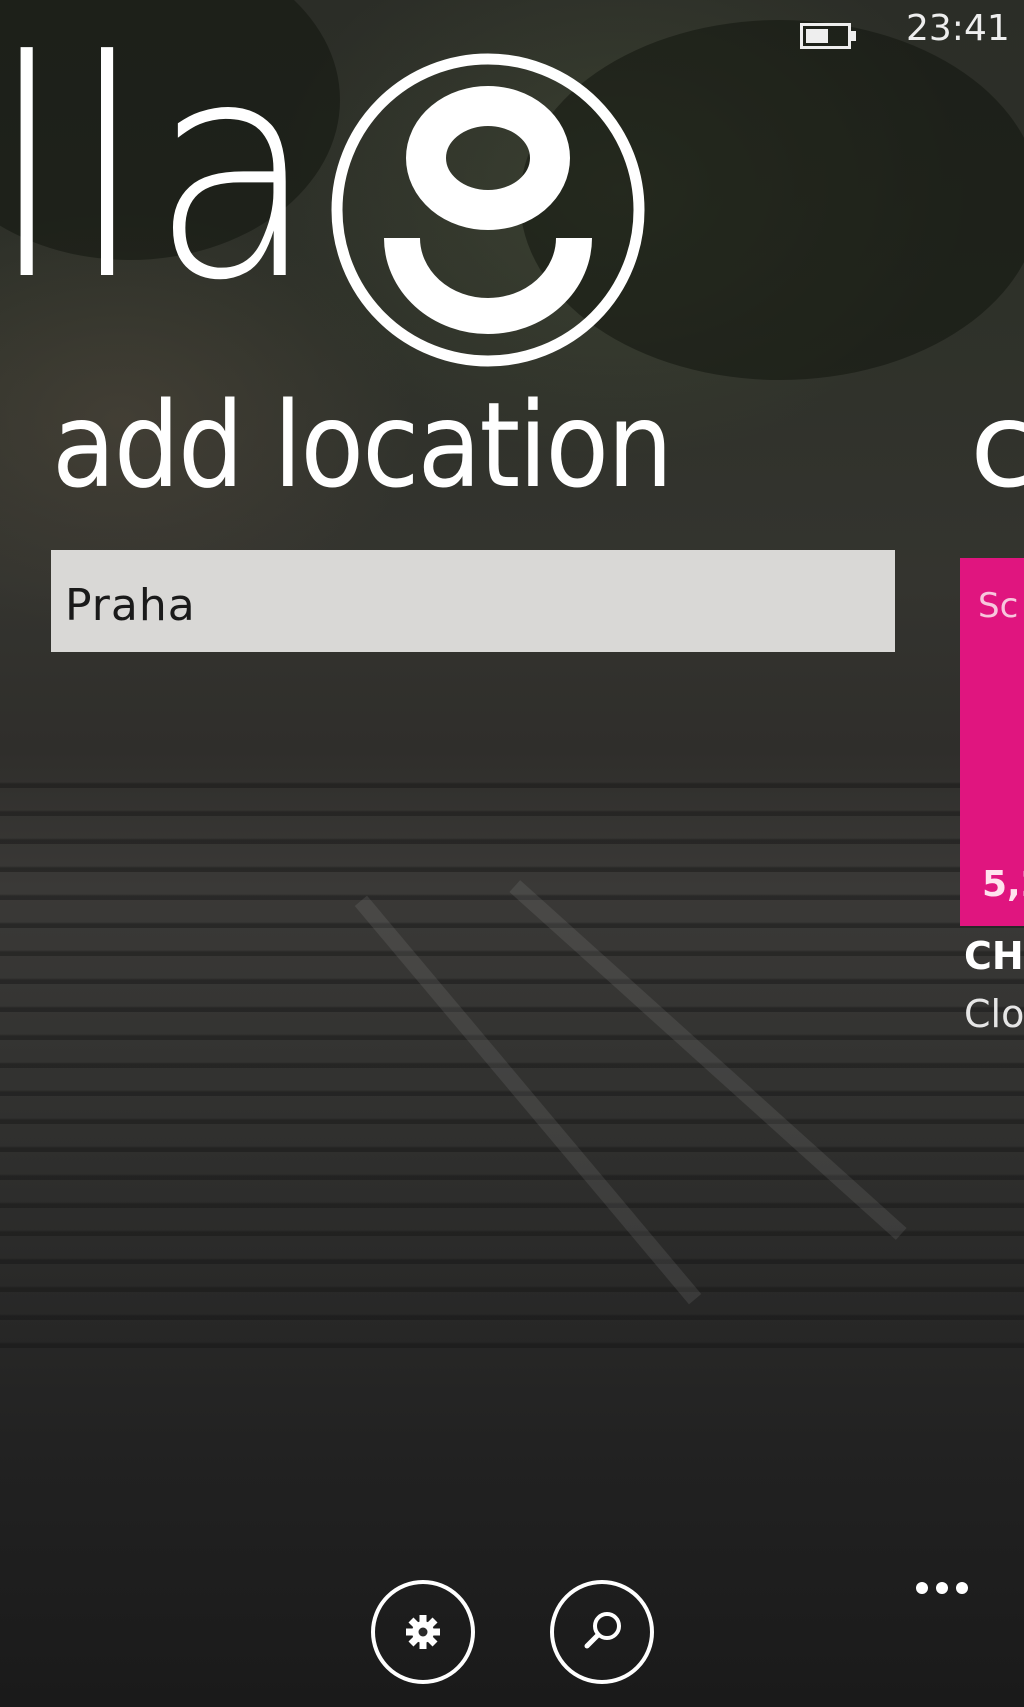 The image size is (1024, 1707). What do you see at coordinates (1003, 884) in the screenshot?
I see `location-tile-value: 5,2` at bounding box center [1003, 884].